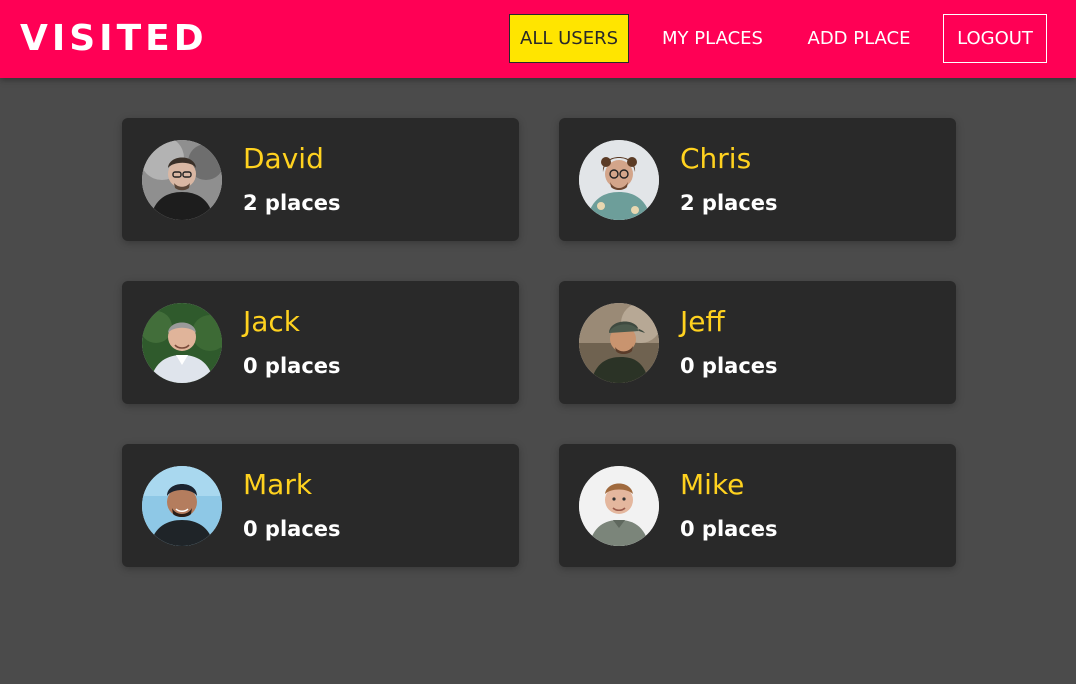 This screenshot has height=684, width=1076. I want to click on user-name: Chris, so click(716, 158).